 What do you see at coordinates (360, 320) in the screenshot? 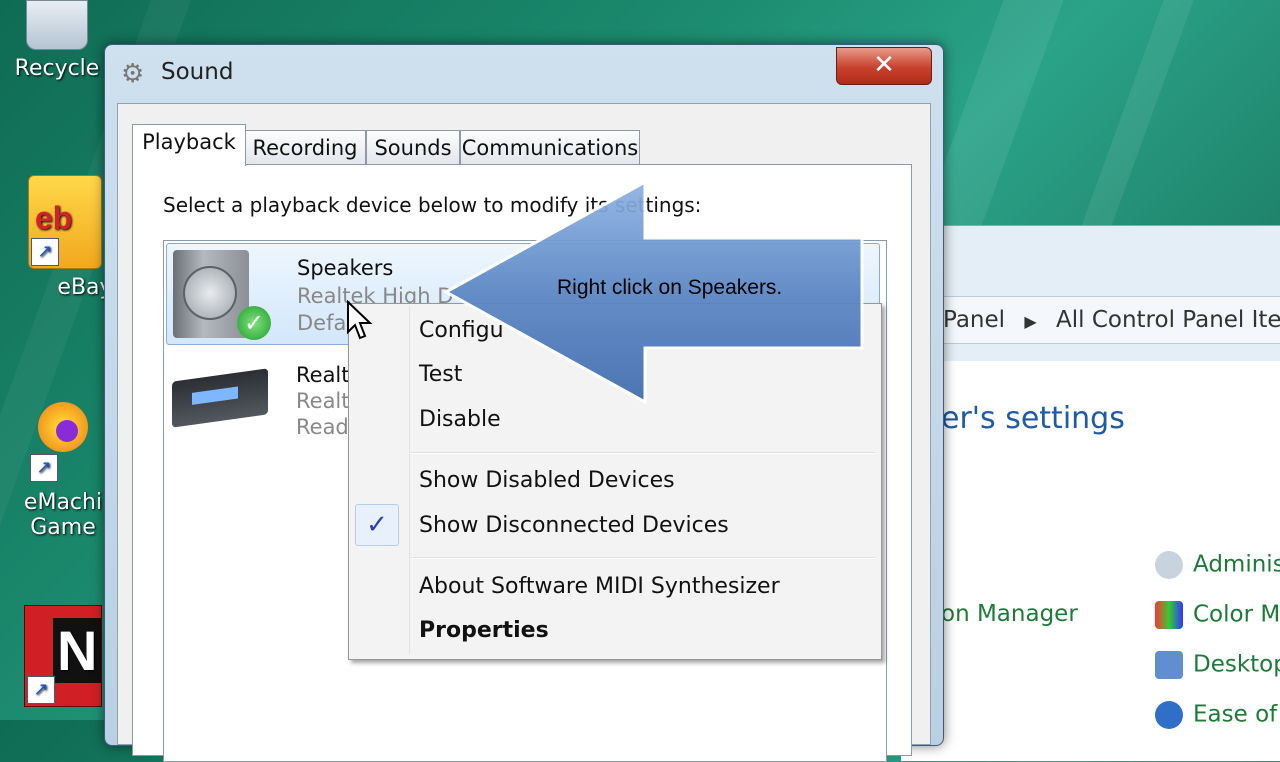
I see `mouse-cursor-icon` at bounding box center [360, 320].